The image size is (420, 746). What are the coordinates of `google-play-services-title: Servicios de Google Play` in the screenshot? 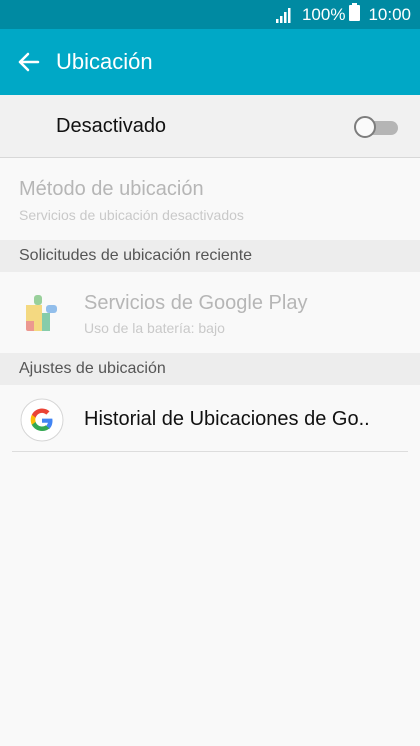 It's located at (196, 303).